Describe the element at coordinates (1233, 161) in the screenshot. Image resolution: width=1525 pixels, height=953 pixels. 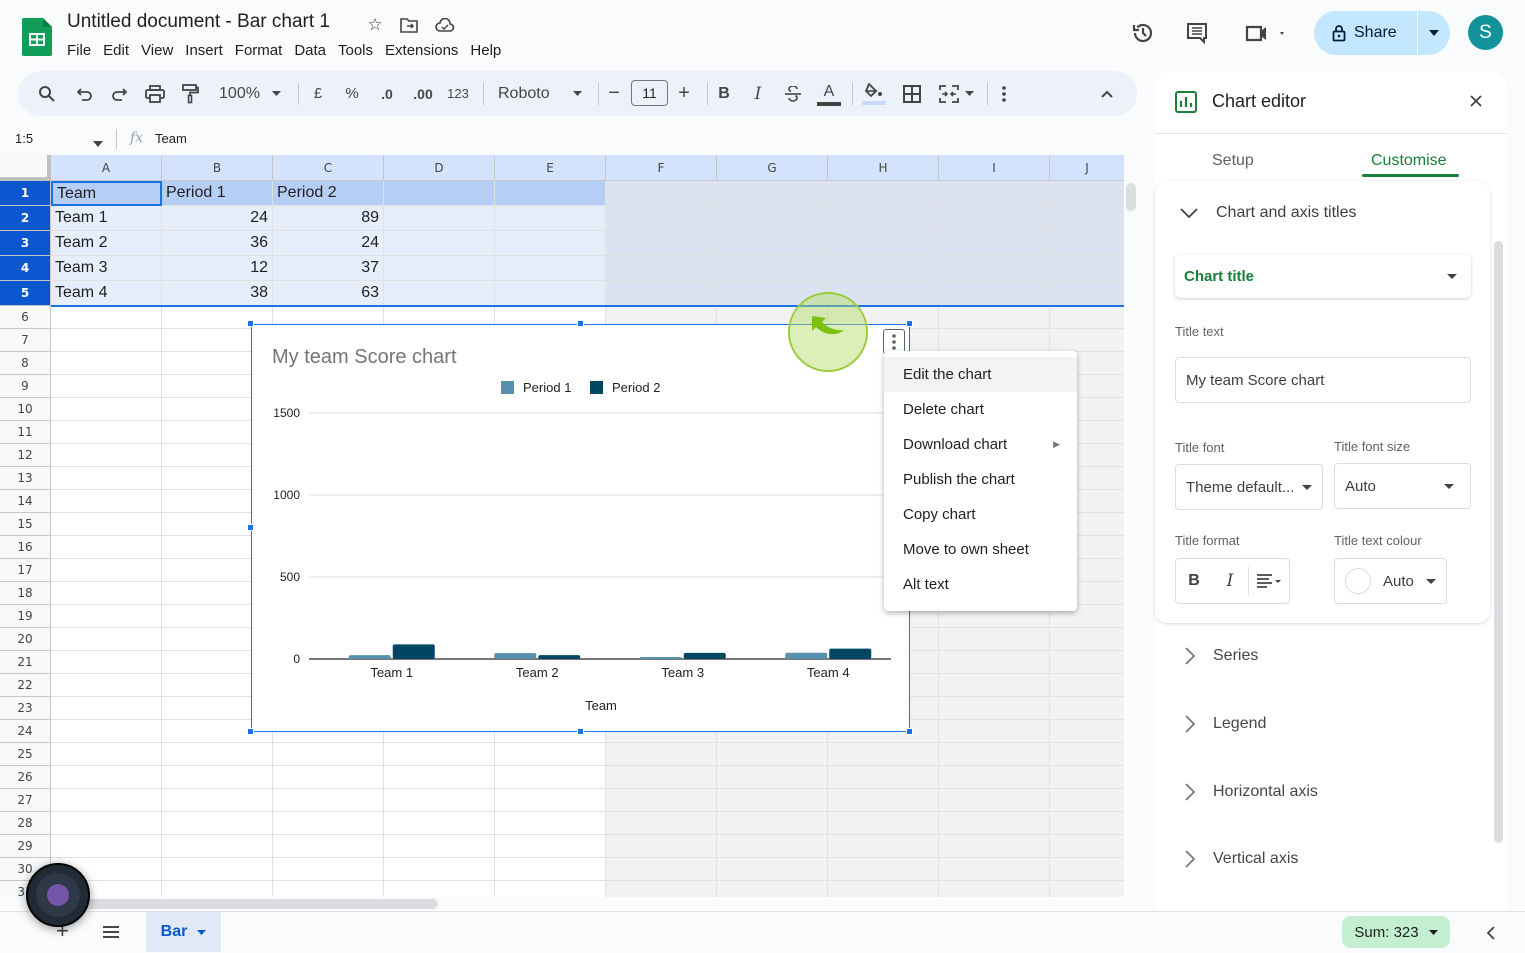
I see `tab-setup: Setup` at that location.